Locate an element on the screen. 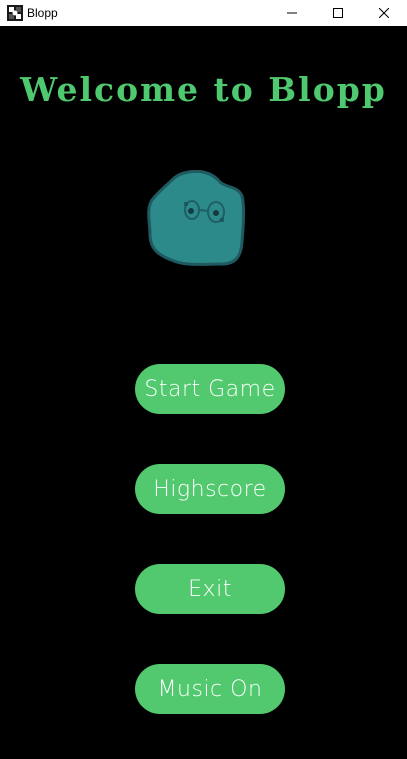 Image resolution: width=407 pixels, height=759 pixels. minimize-button is located at coordinates (292, 13).